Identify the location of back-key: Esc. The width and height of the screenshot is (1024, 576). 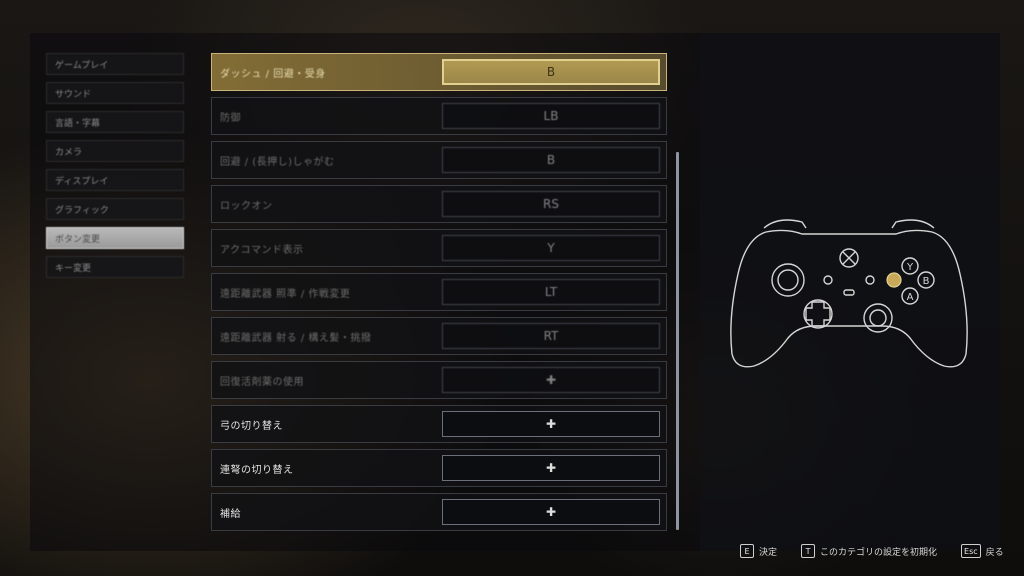
(971, 551).